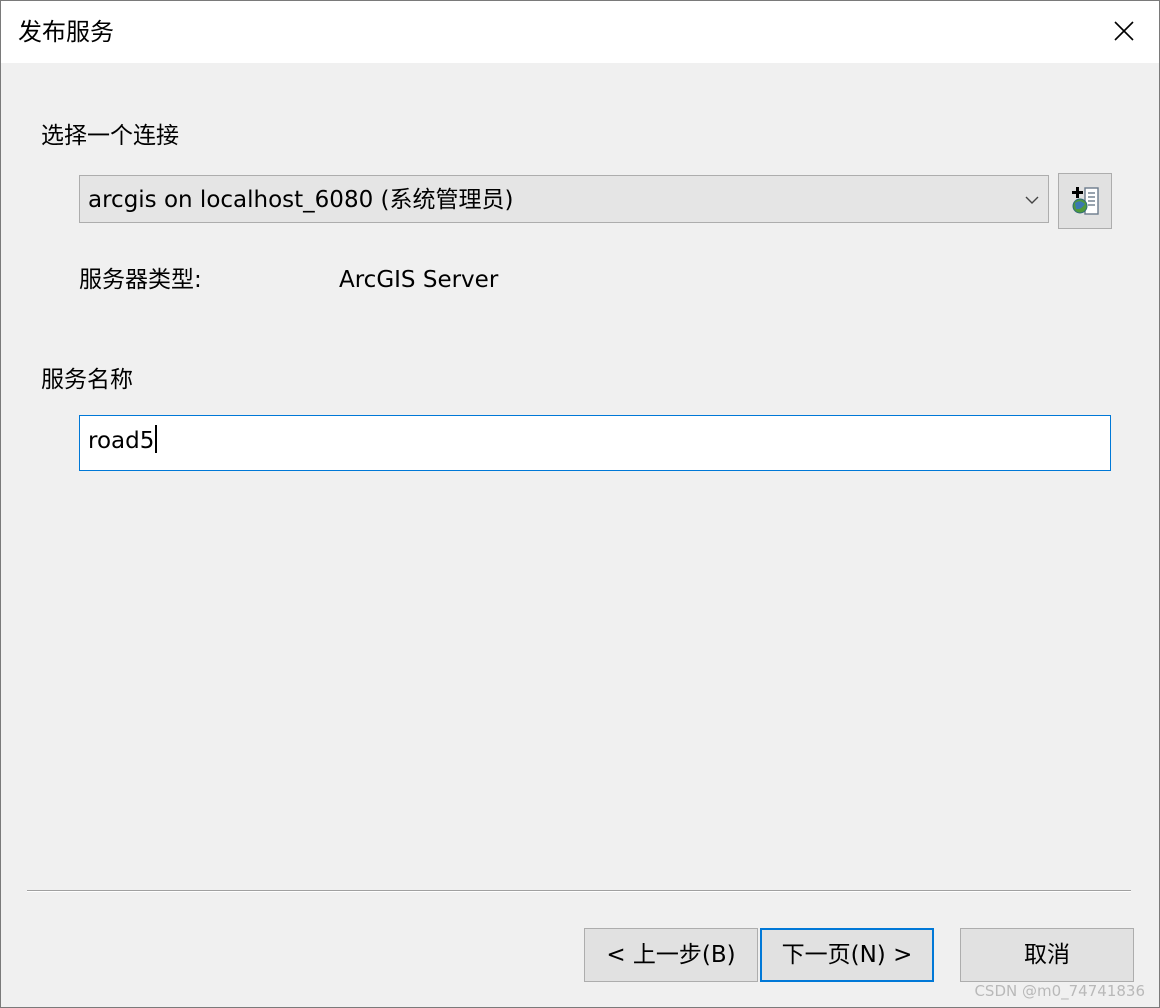  Describe the element at coordinates (66, 32) in the screenshot. I see `dialog-title: 发布服务` at that location.